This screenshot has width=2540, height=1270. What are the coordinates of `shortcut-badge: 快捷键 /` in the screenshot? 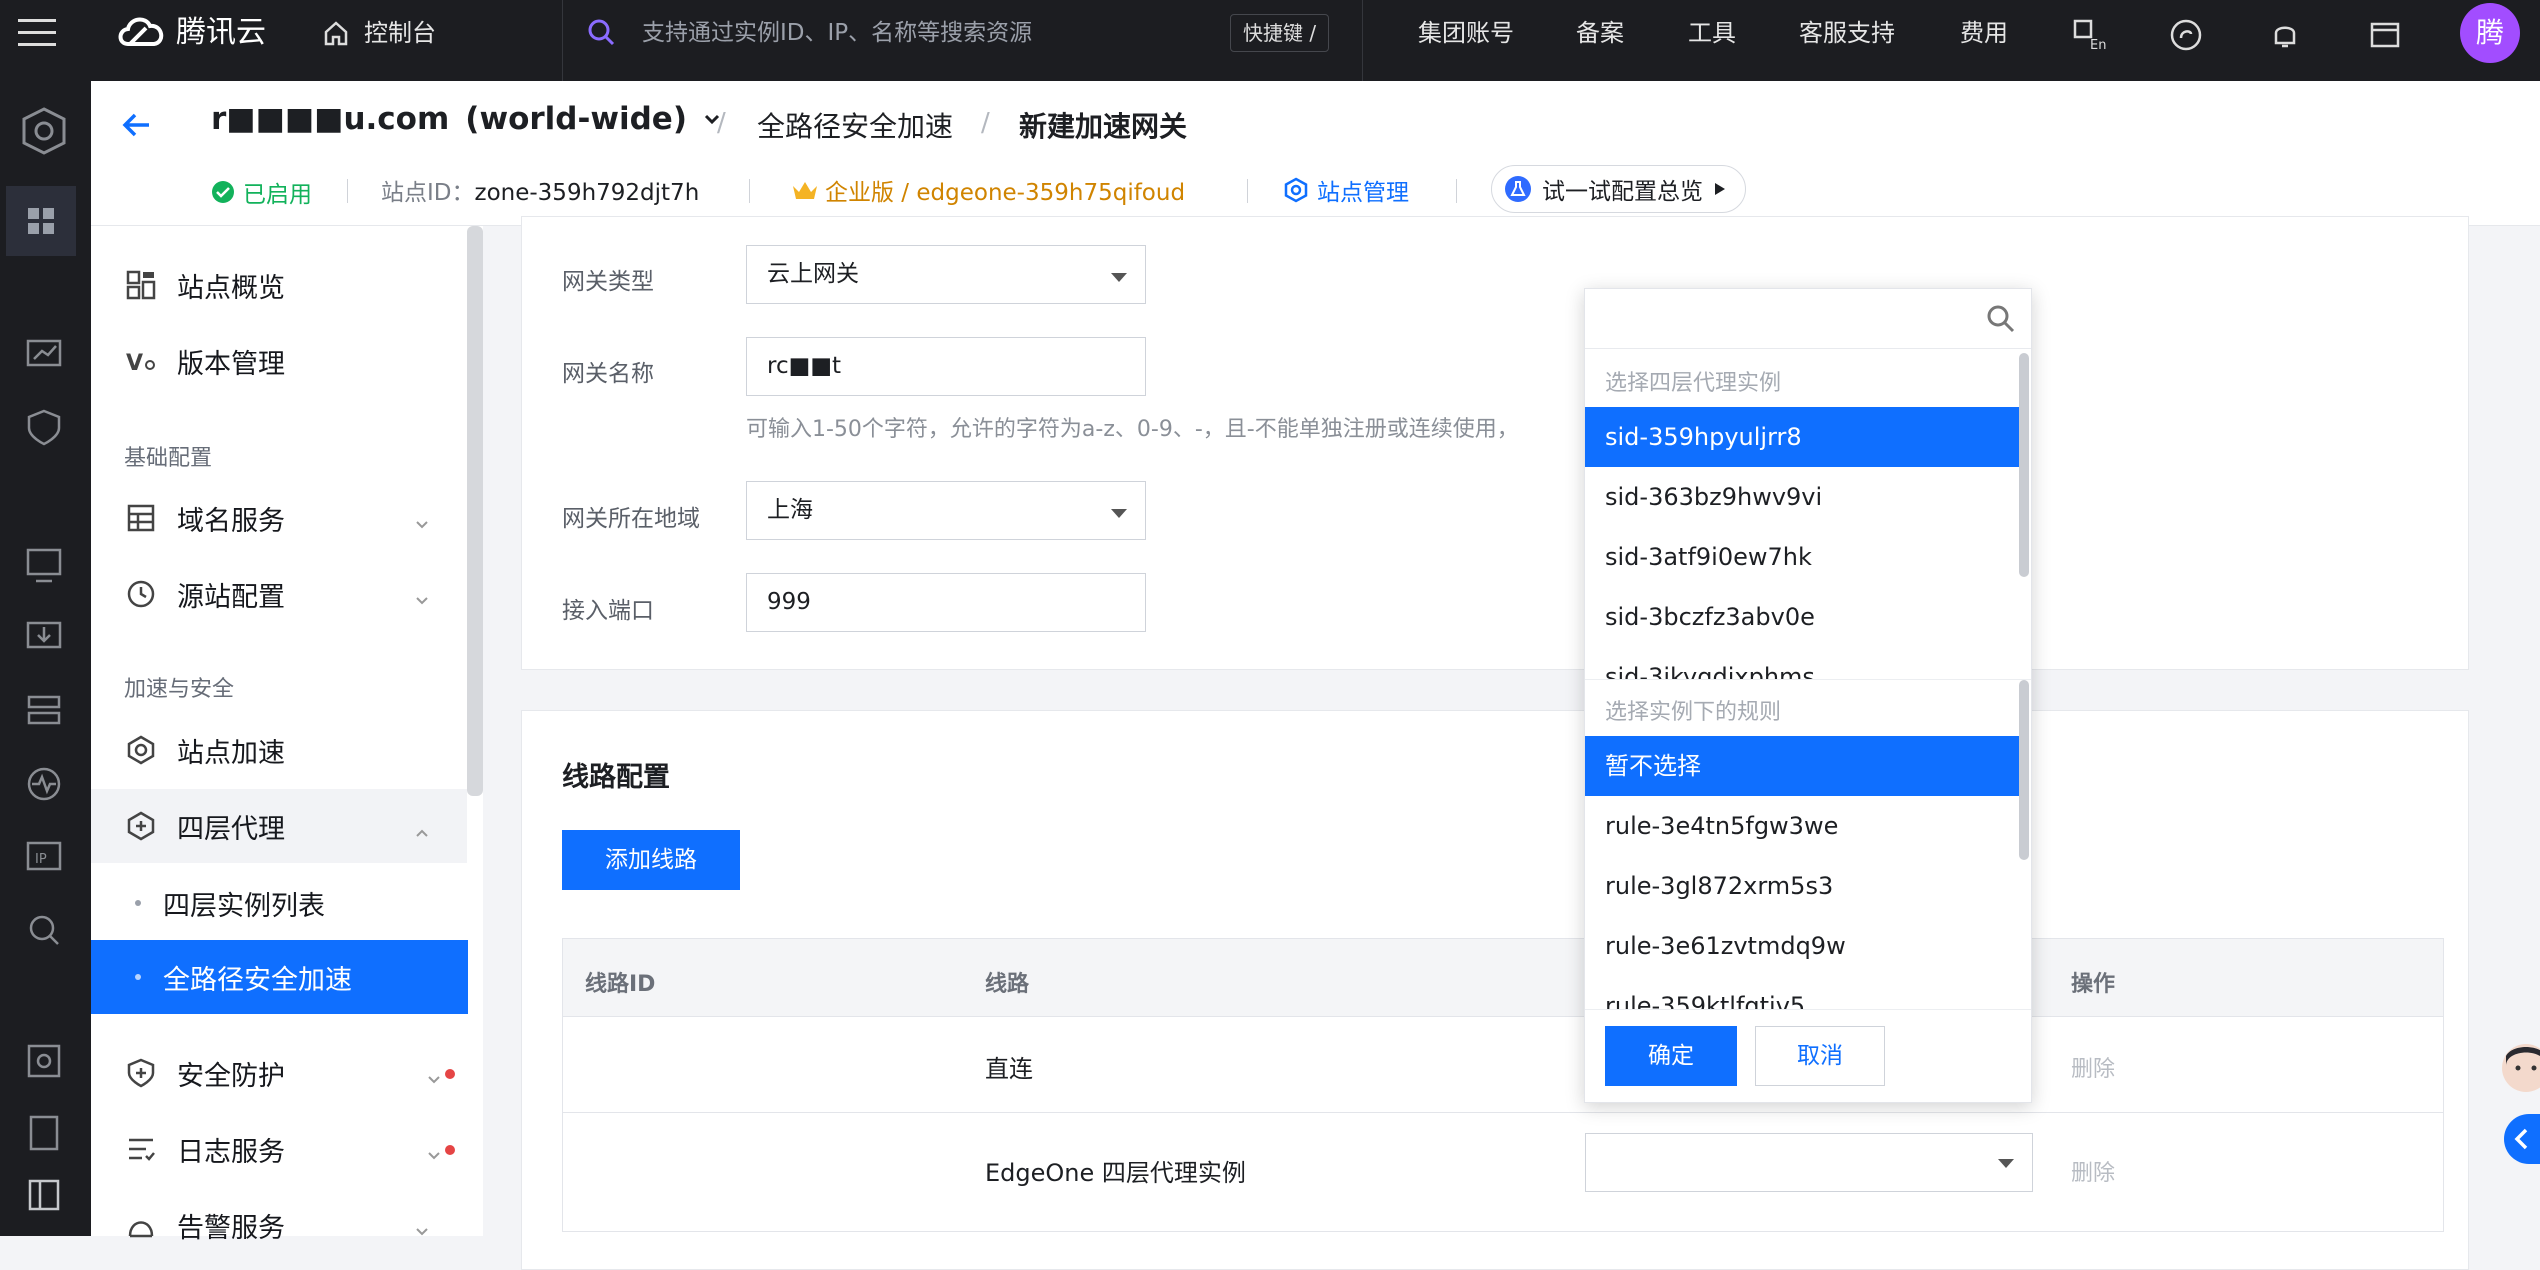 It's located at (1280, 33).